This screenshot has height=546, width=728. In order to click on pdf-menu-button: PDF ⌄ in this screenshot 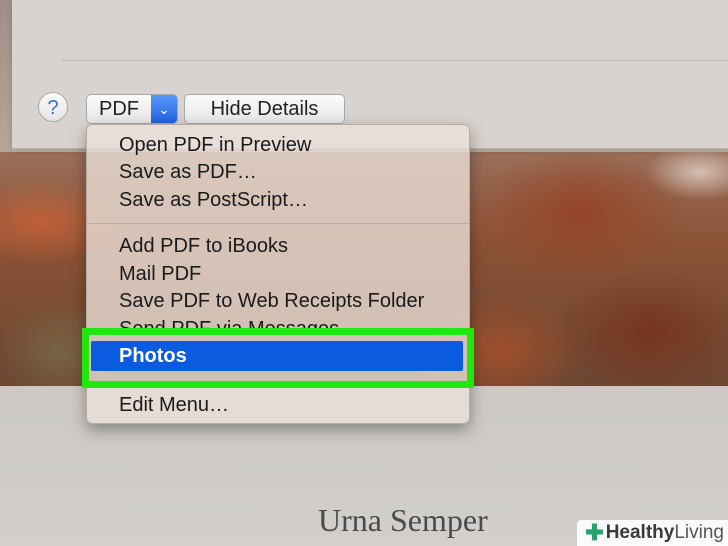, I will do `click(132, 109)`.